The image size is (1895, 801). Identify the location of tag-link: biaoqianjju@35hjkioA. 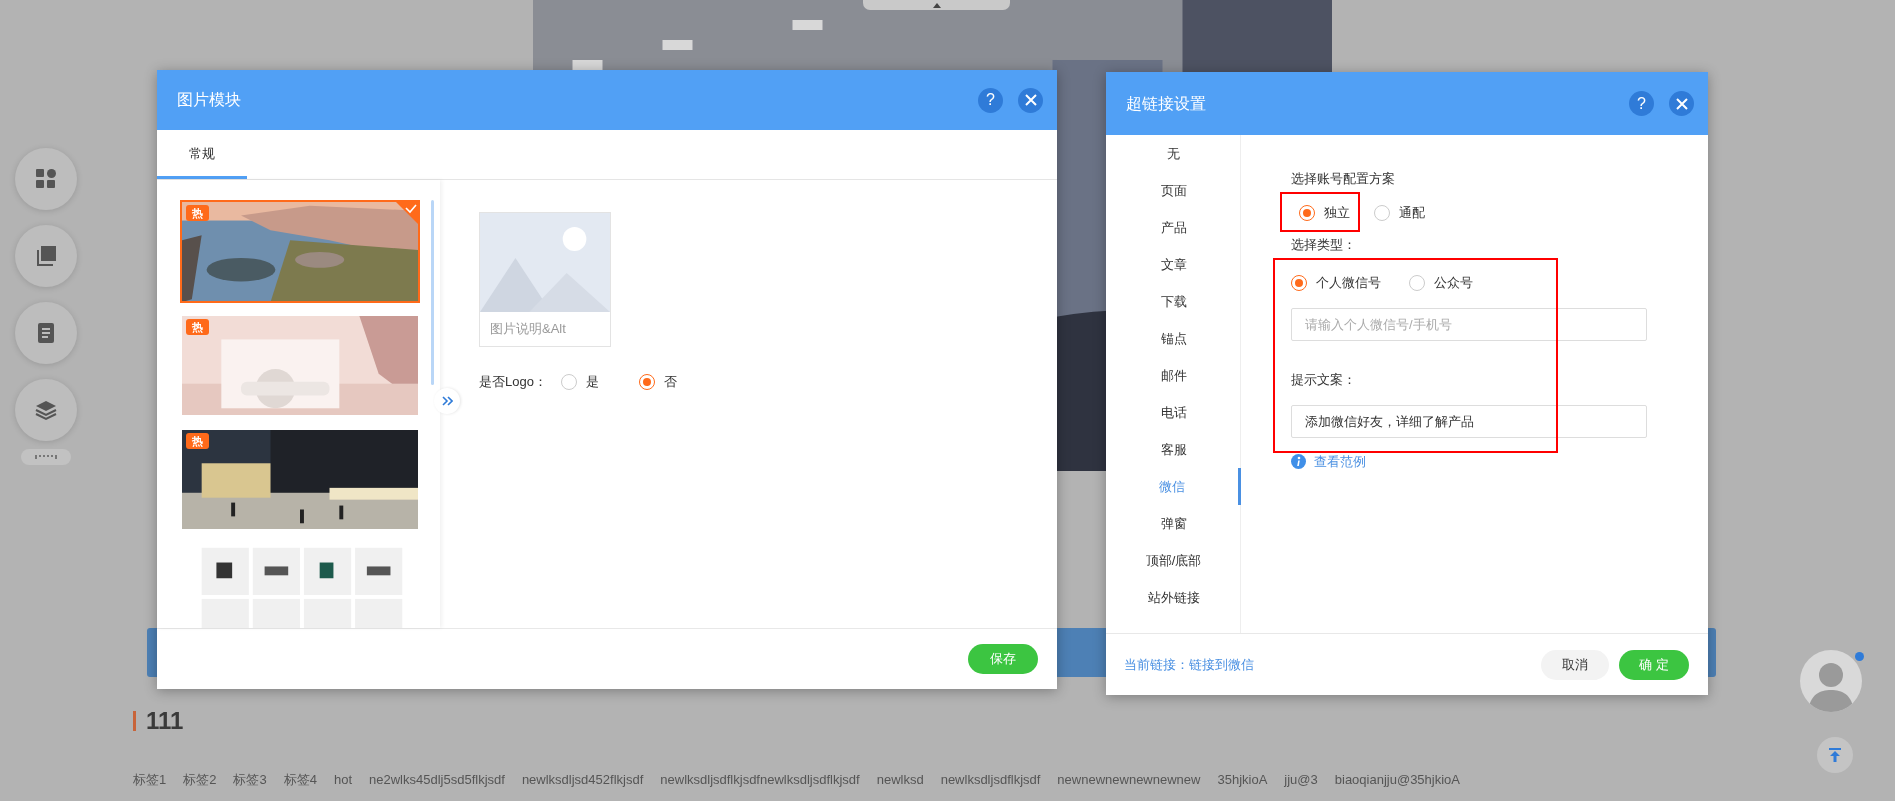
(1397, 780).